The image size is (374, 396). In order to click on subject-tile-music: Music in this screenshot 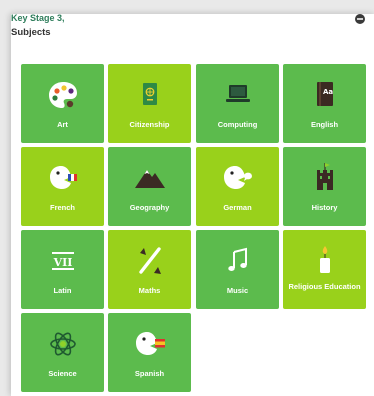, I will do `click(237, 269)`.